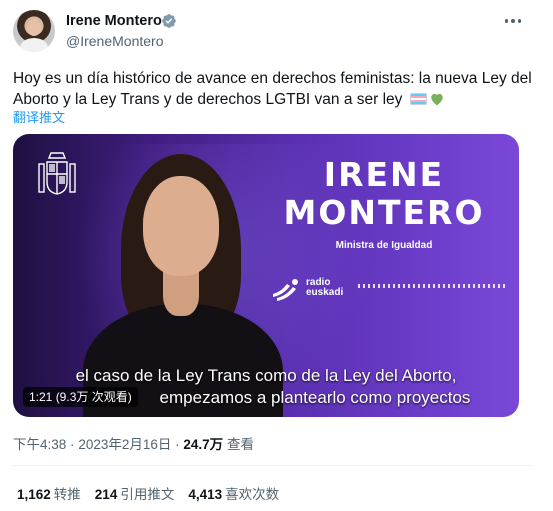  What do you see at coordinates (437, 99) in the screenshot?
I see `green-heart-icon` at bounding box center [437, 99].